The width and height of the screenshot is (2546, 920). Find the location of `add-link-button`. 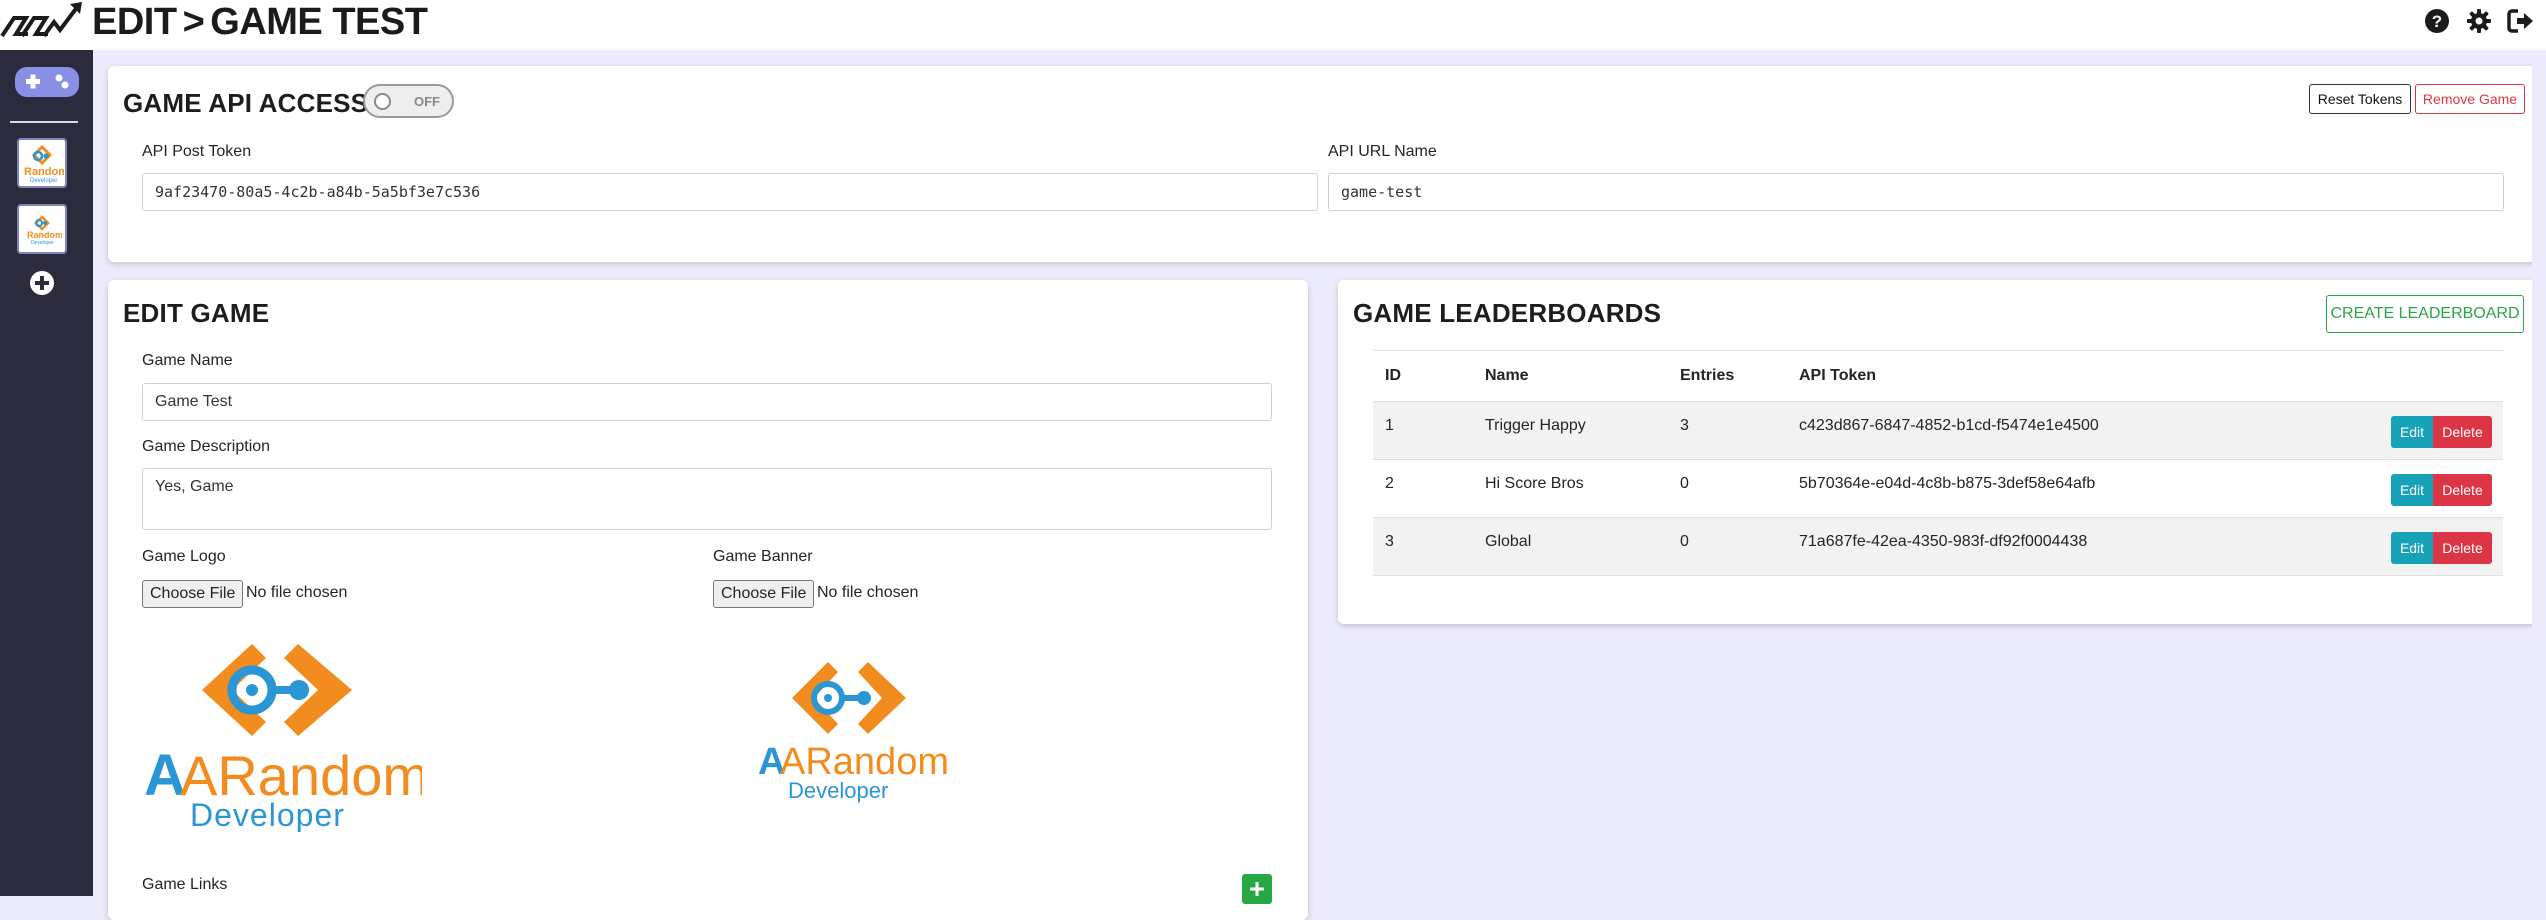

add-link-button is located at coordinates (1257, 889).